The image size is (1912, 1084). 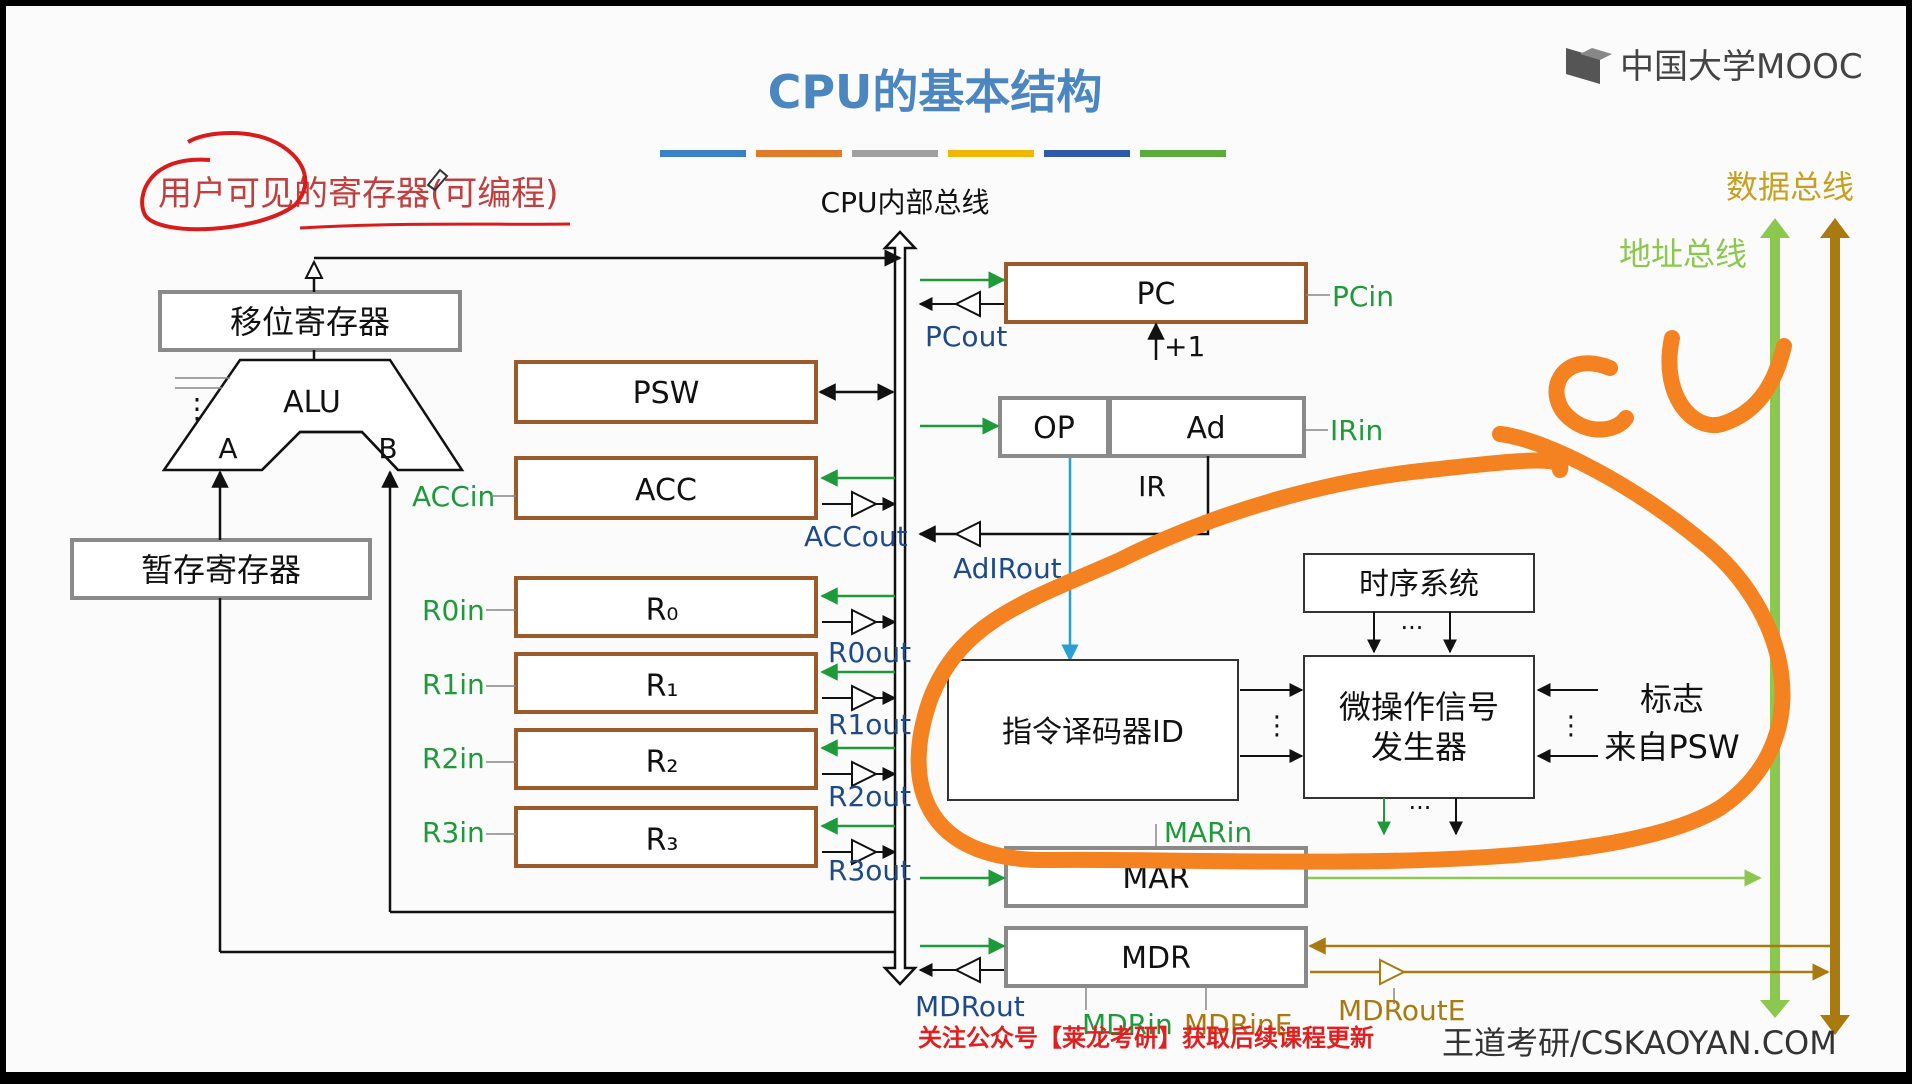 What do you see at coordinates (1356, 430) in the screenshot?
I see `ir-in-signal: IRin` at bounding box center [1356, 430].